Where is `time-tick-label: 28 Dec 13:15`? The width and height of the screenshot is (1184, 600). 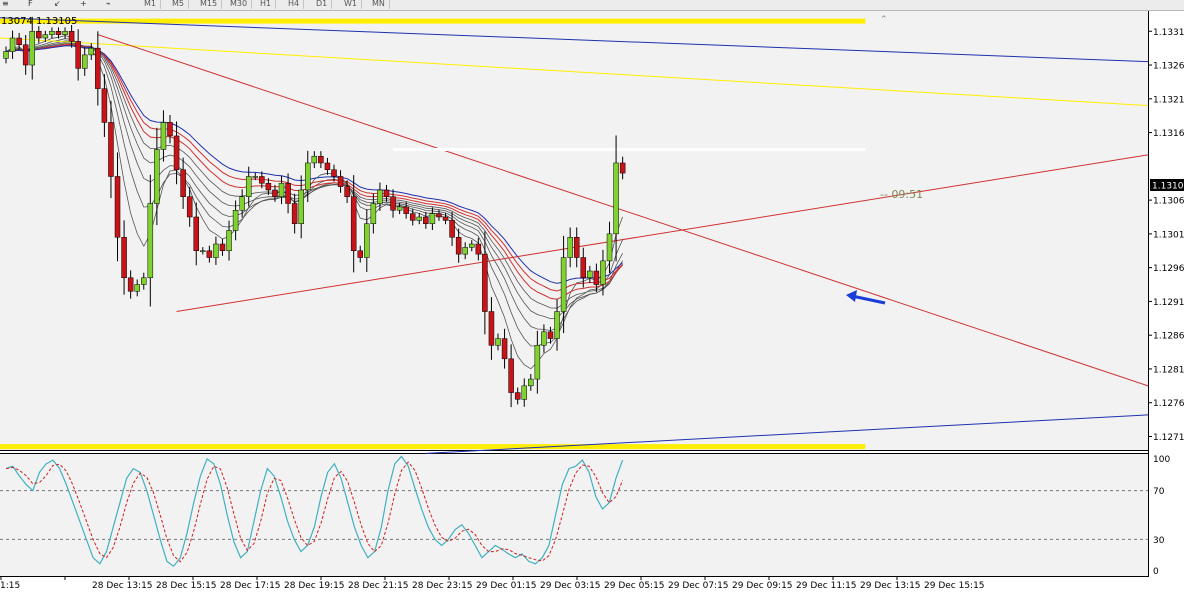
time-tick-label: 28 Dec 13:15 is located at coordinates (122, 586).